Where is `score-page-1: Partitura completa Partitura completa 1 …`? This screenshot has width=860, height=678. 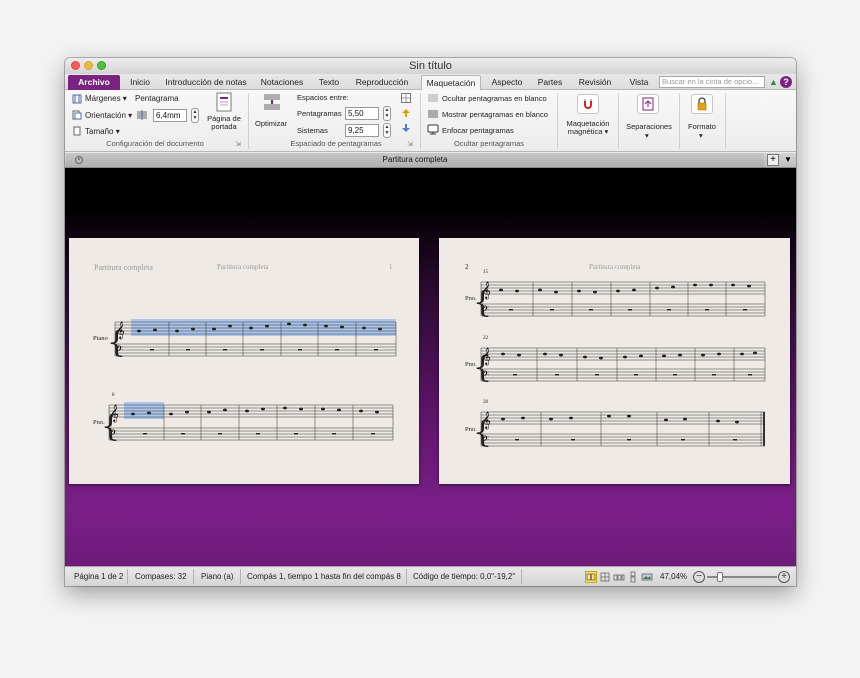 score-page-1: Partitura completa Partitura completa 1 … is located at coordinates (244, 361).